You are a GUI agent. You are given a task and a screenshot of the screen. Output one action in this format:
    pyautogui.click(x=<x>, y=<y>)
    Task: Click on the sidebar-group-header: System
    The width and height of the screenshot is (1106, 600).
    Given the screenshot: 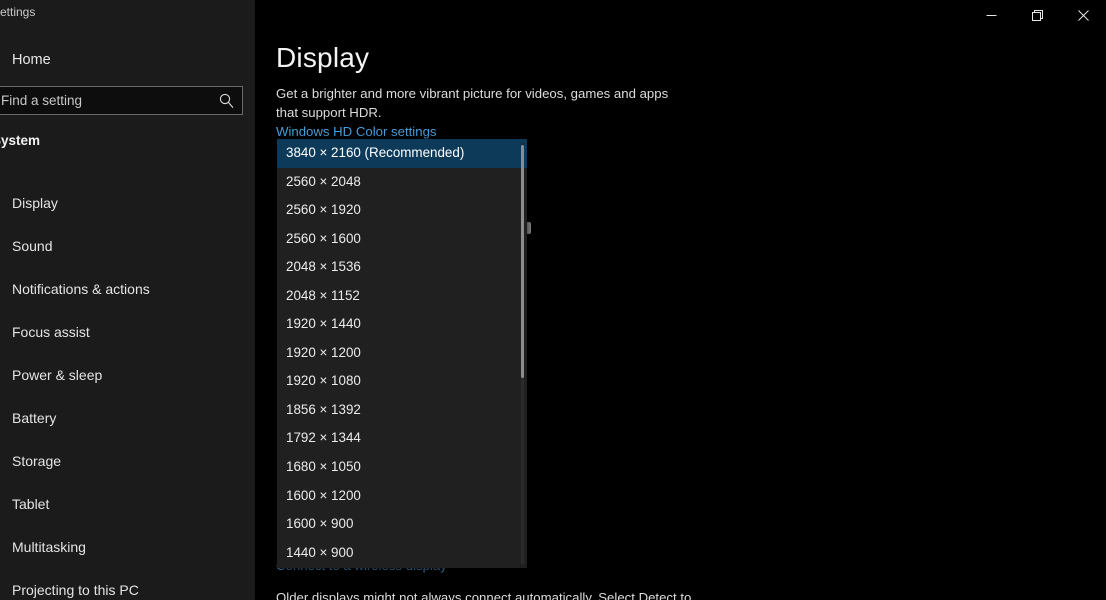 What is the action you would take?
    pyautogui.click(x=20, y=140)
    